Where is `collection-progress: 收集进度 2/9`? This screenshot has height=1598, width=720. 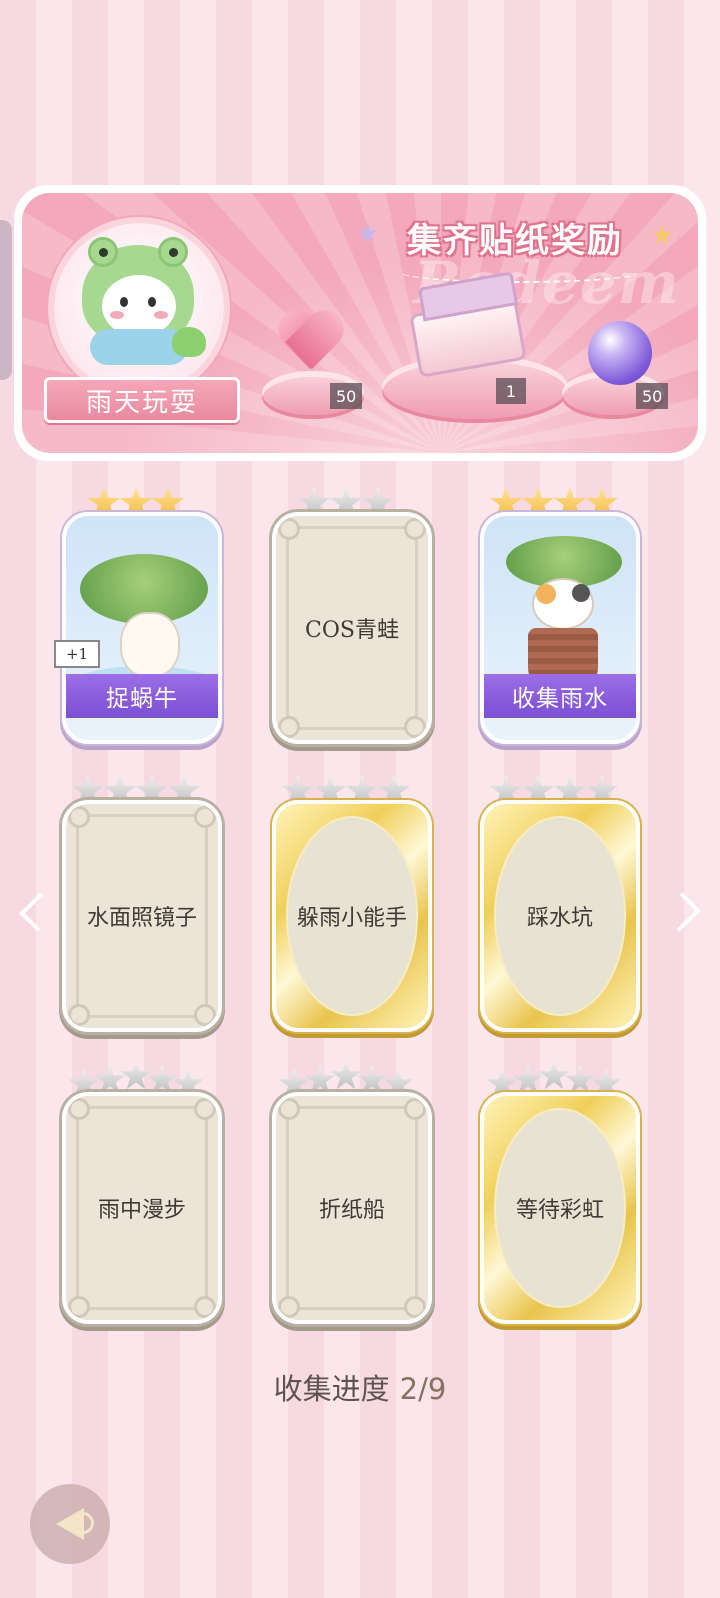 collection-progress: 收集进度 2/9 is located at coordinates (360, 1387).